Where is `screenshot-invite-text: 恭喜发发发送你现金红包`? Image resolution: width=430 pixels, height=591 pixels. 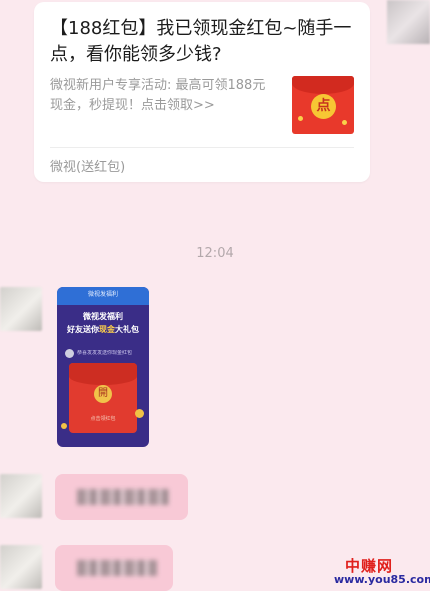
screenshot-invite-text: 恭喜发发发送你现金红包 is located at coordinates (105, 353).